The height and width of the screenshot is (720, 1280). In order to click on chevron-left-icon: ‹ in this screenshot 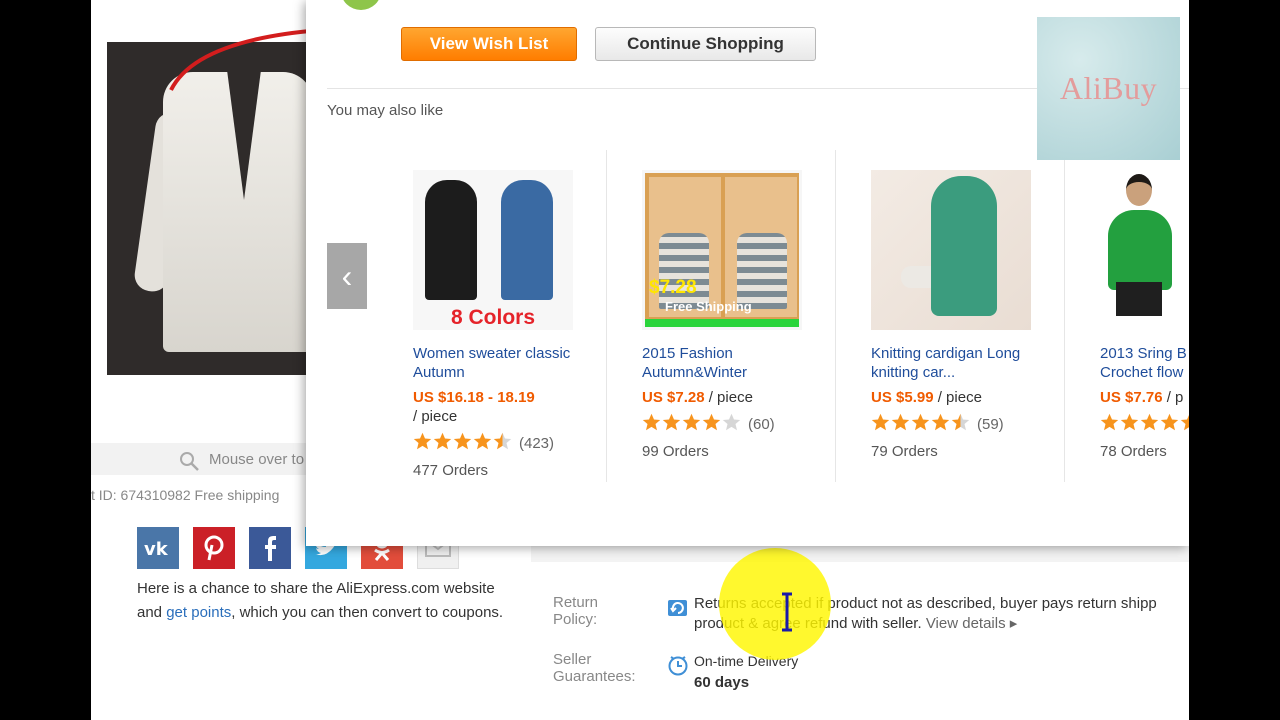, I will do `click(347, 275)`.